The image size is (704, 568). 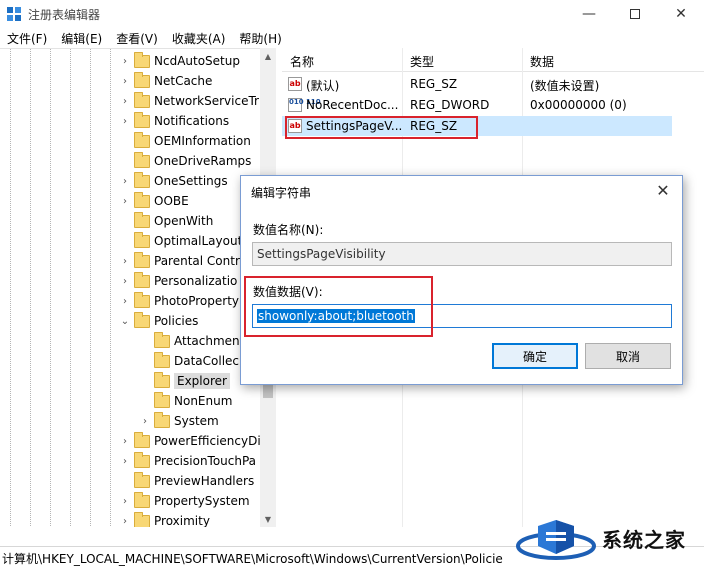 I want to click on watermark-logo, so click(x=556, y=540).